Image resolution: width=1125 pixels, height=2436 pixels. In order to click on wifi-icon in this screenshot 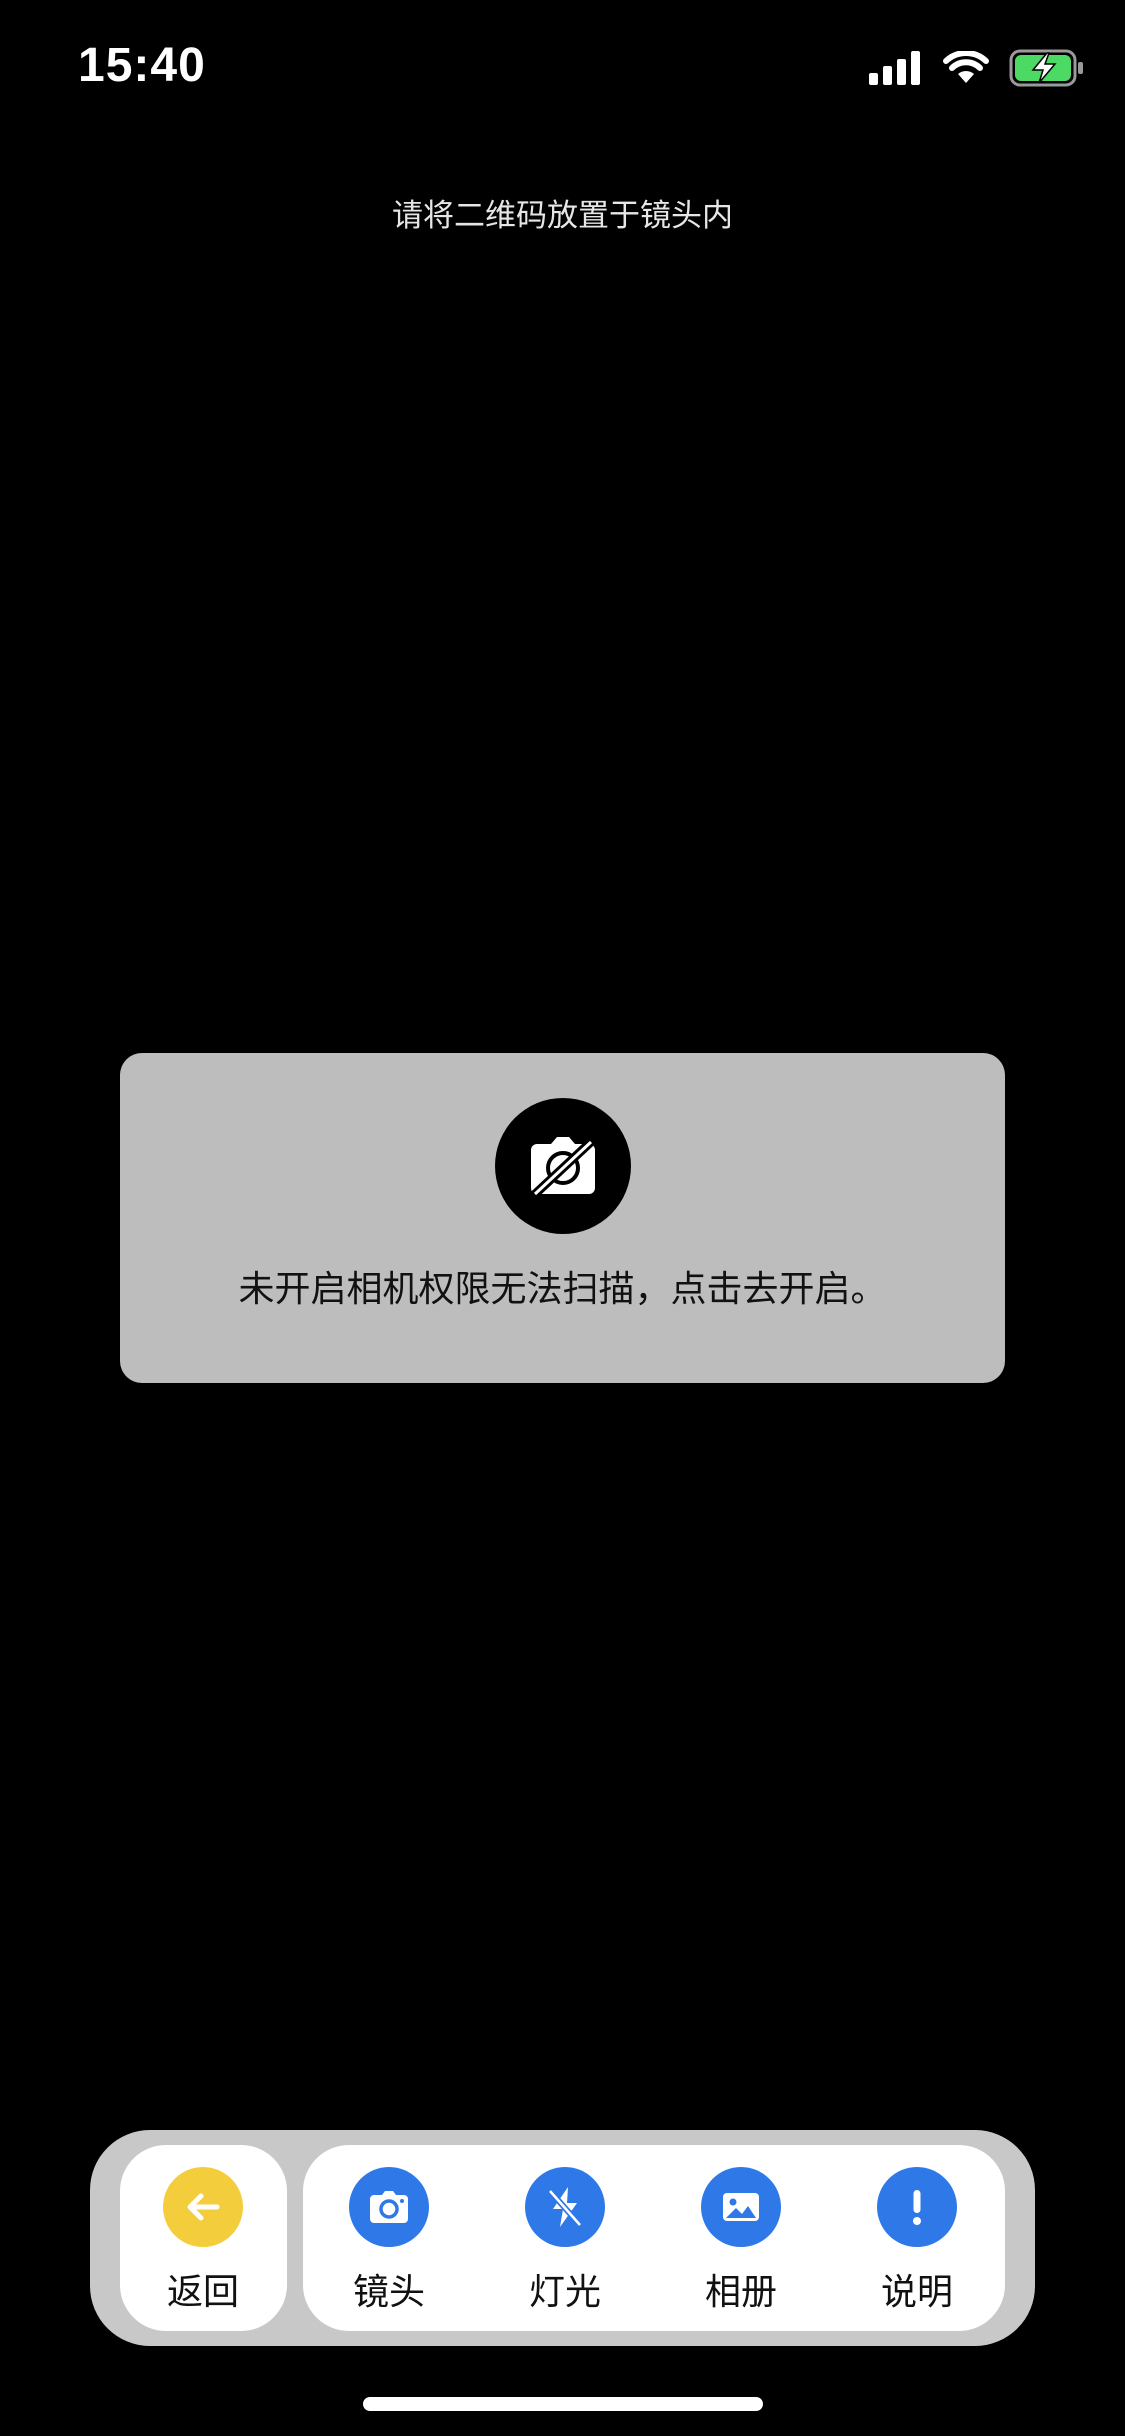, I will do `click(966, 67)`.